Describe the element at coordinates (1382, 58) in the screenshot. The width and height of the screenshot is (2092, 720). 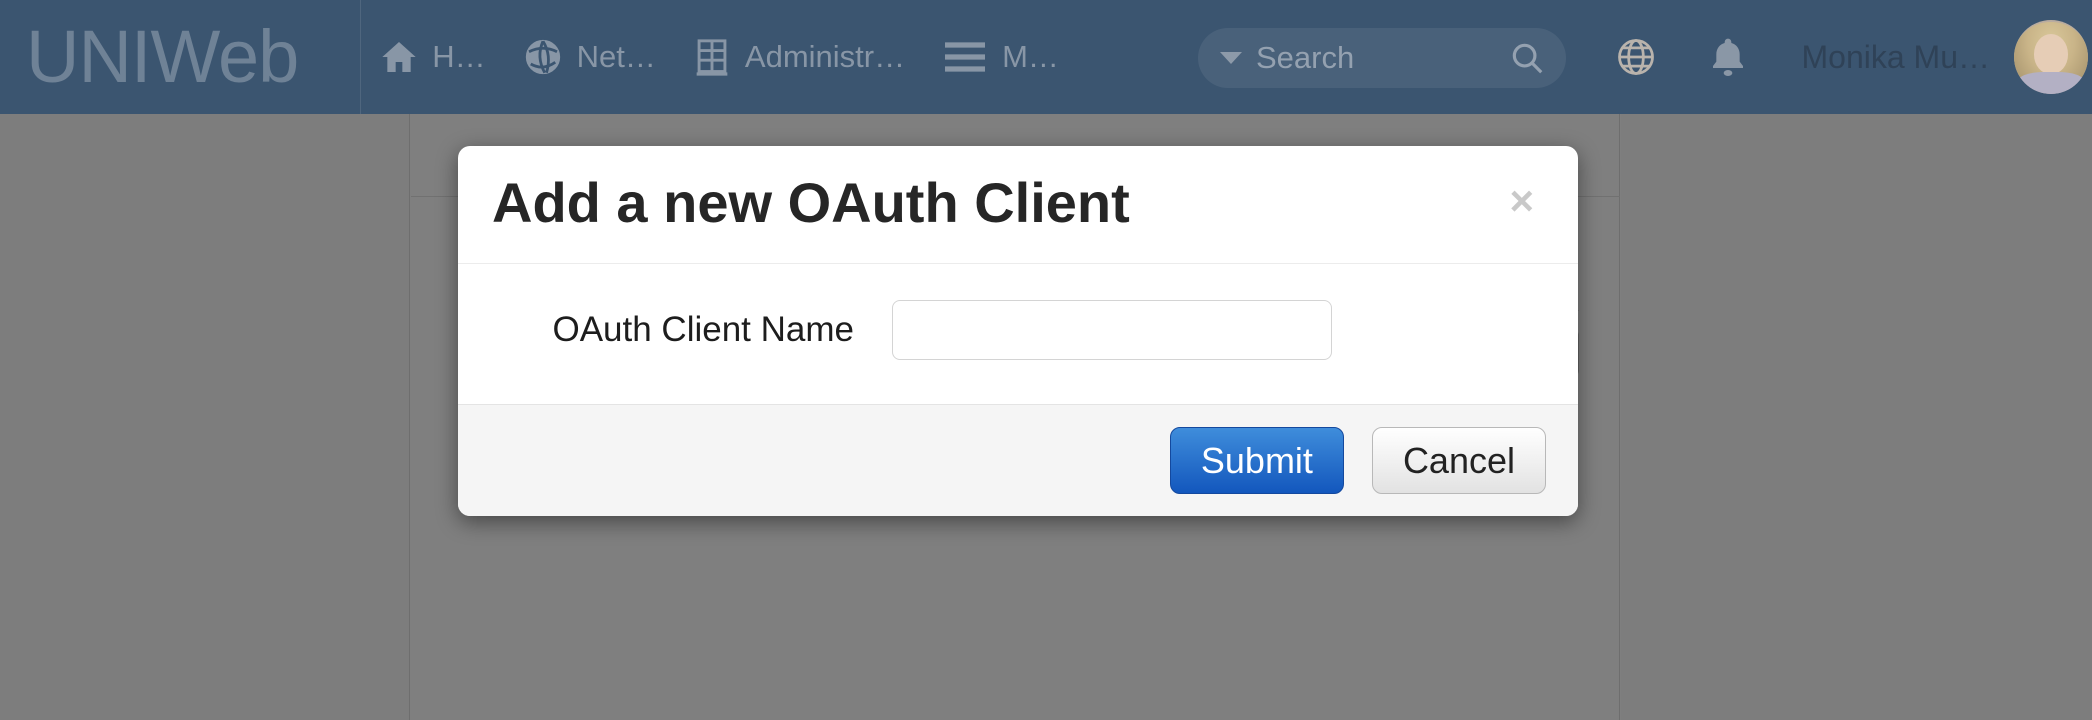
I see `search-input: Search` at that location.